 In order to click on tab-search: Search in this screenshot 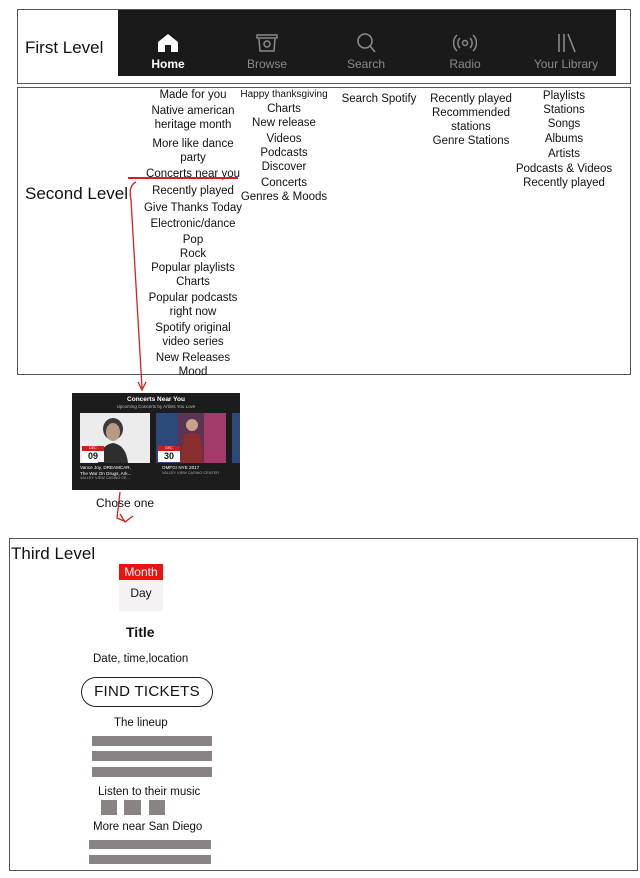, I will do `click(366, 47)`.